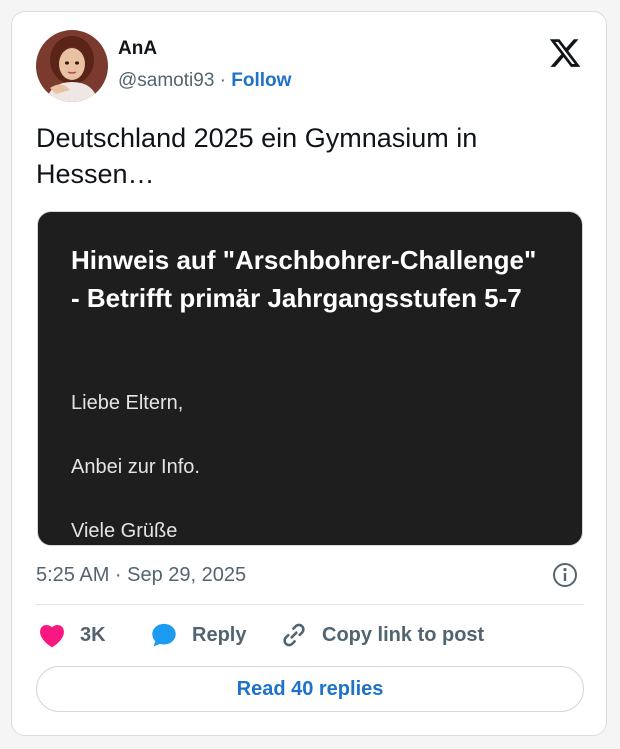 The image size is (620, 749). I want to click on x-logo-icon, so click(565, 53).